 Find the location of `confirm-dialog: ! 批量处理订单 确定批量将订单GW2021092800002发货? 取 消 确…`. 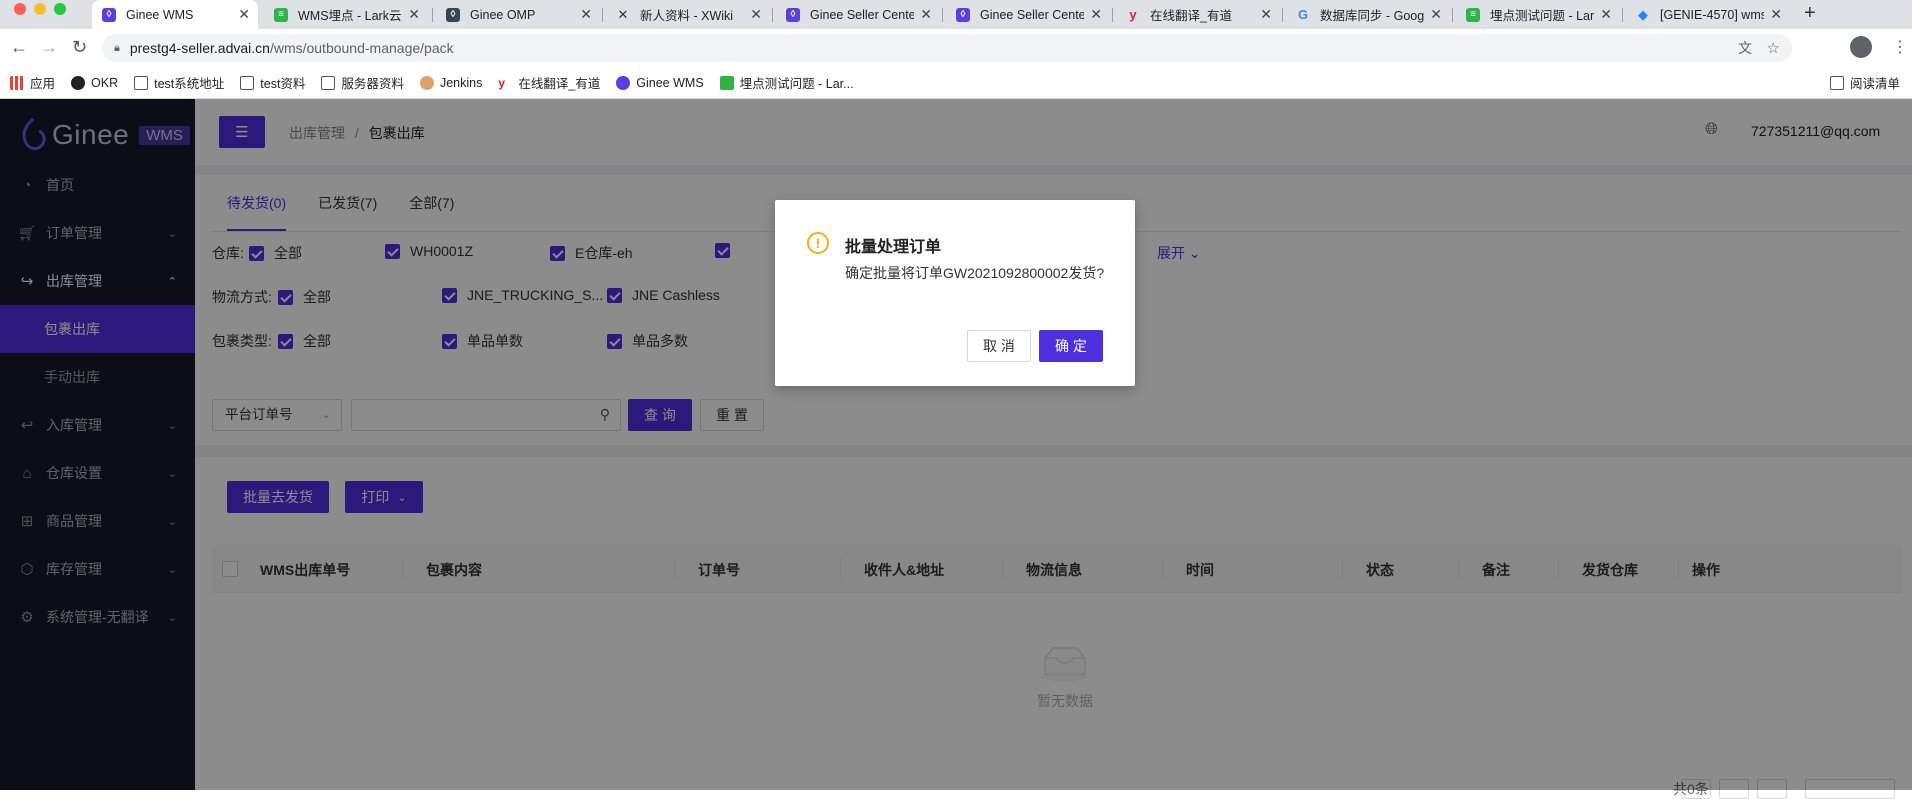

confirm-dialog: ! 批量处理订单 确定批量将订单GW2021092800002发货? 取 消 确… is located at coordinates (955, 293).